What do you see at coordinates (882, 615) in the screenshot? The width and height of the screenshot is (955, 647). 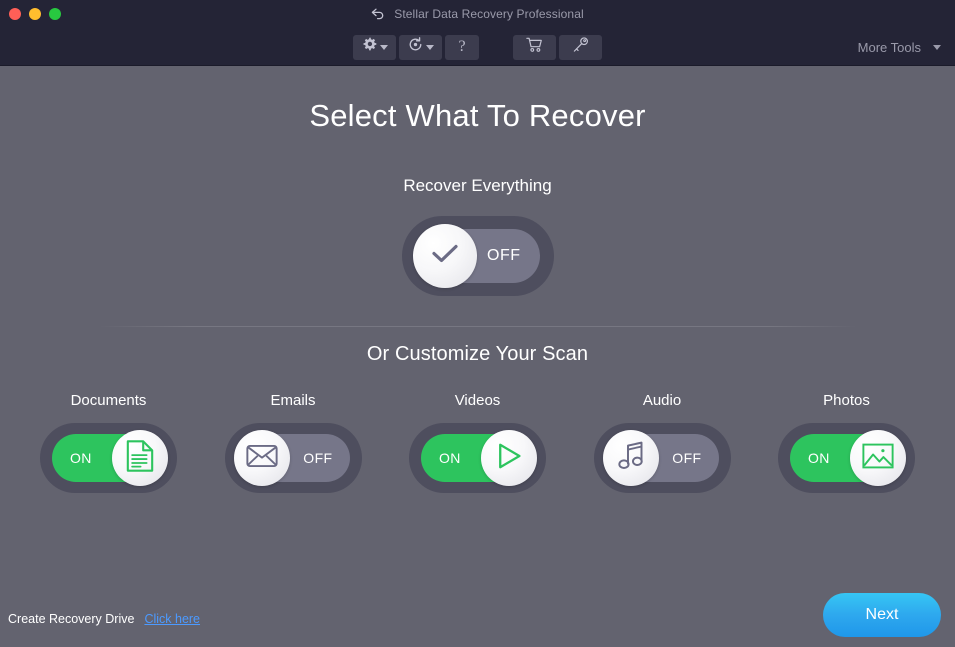 I see `next-button: Next` at bounding box center [882, 615].